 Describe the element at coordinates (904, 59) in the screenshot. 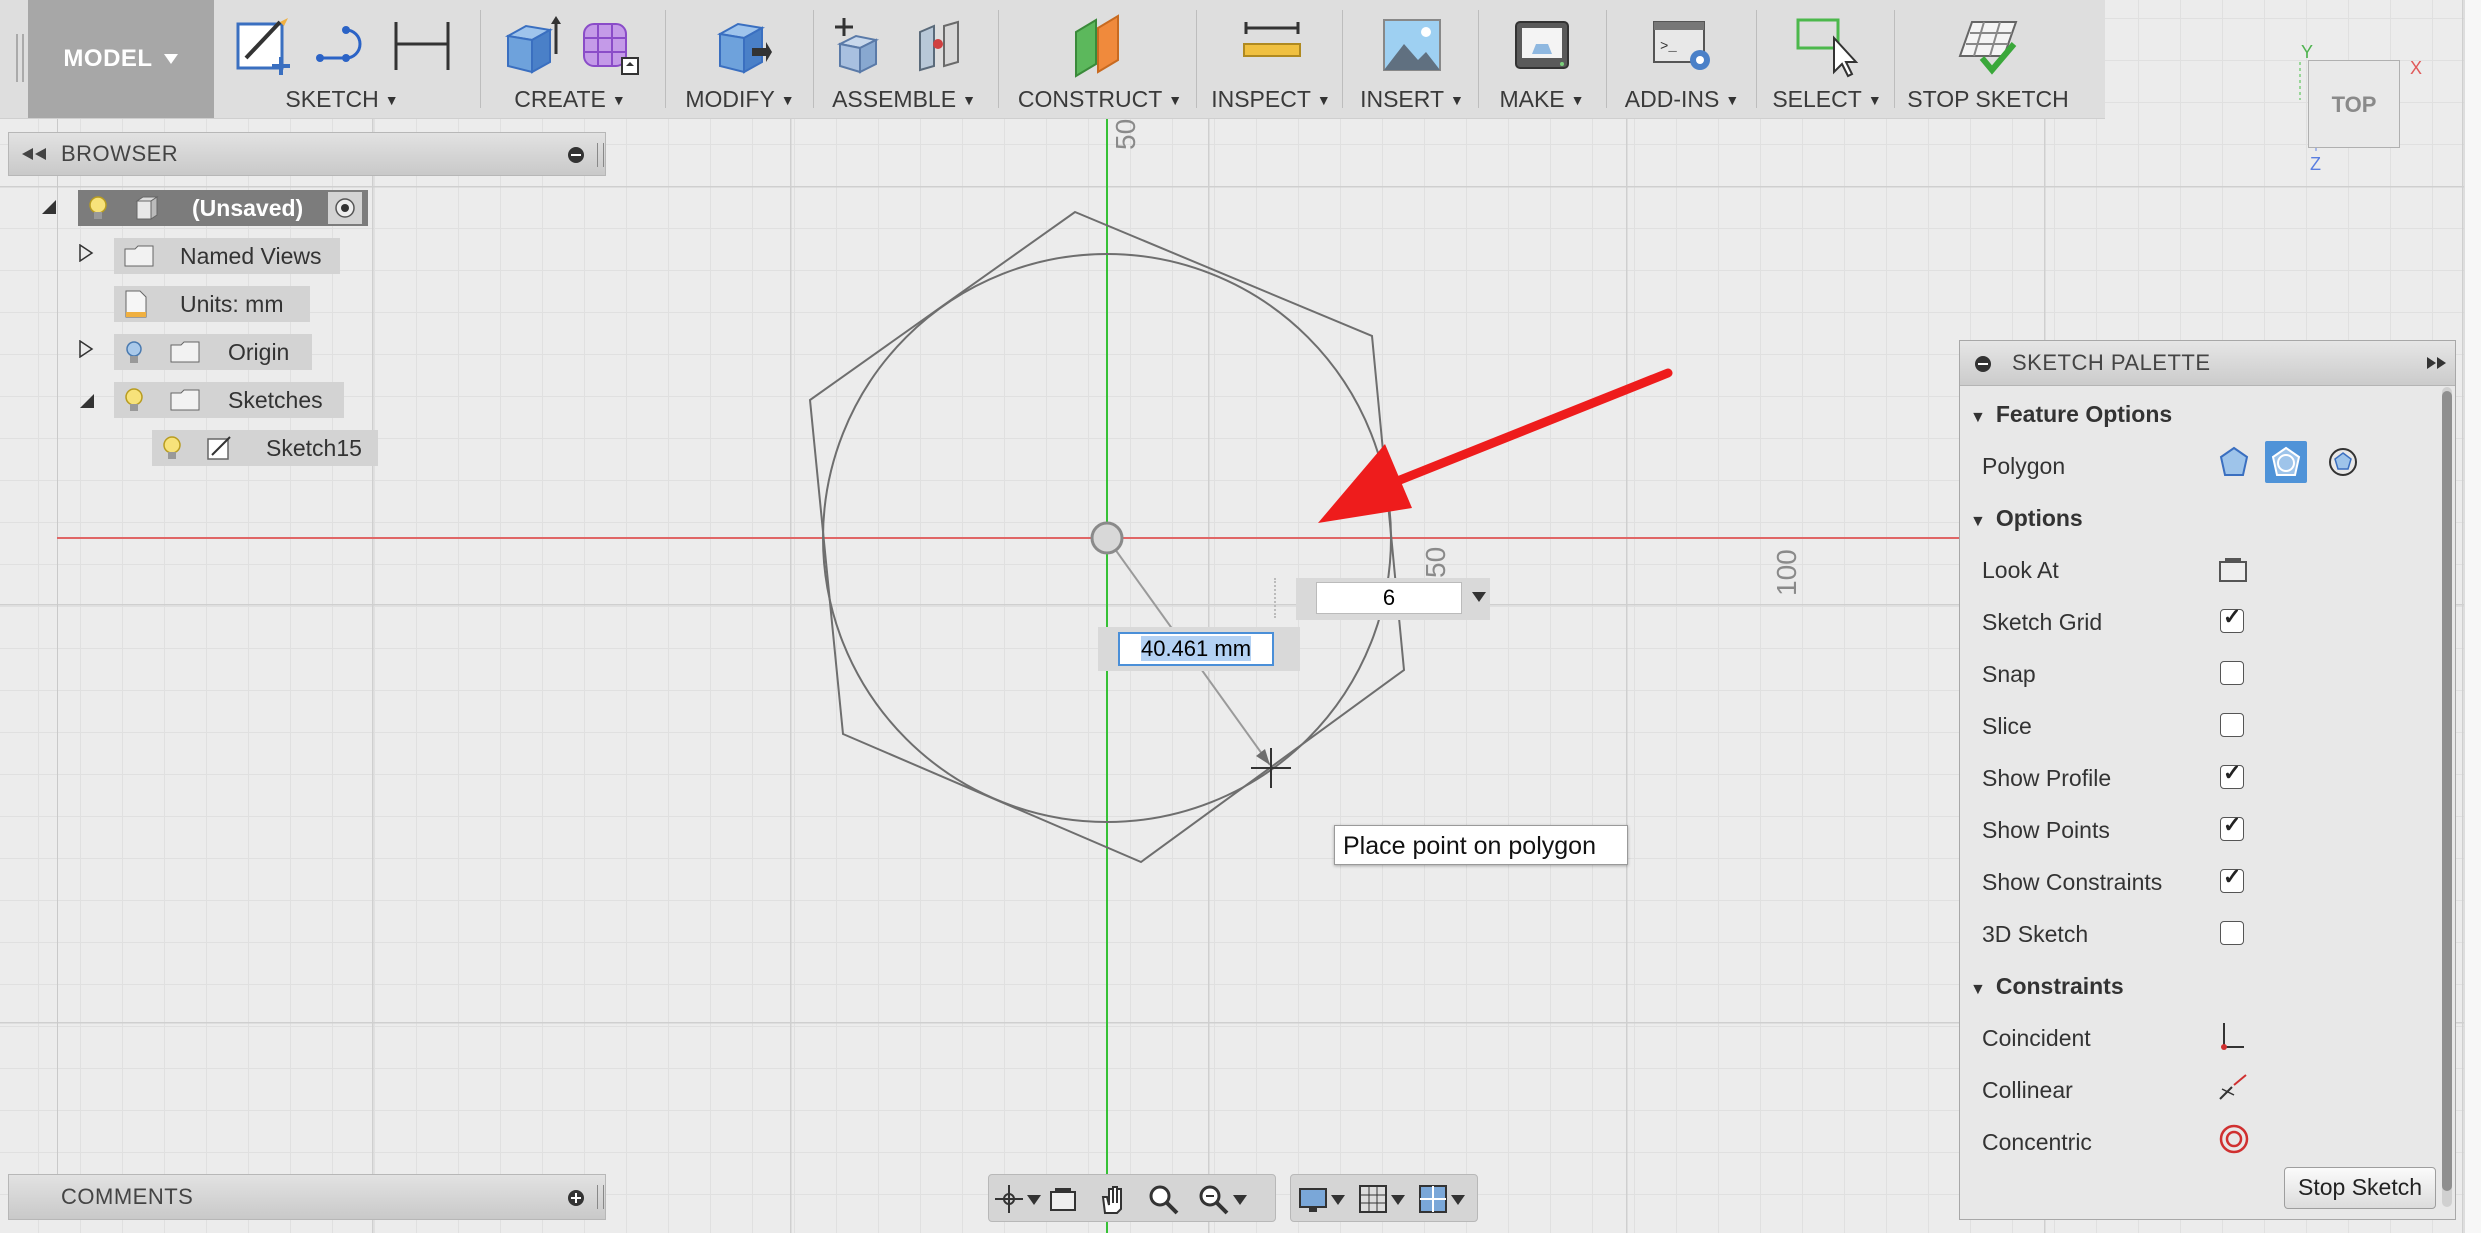

I see `assemble-group: ASSEMBLE ▼` at that location.